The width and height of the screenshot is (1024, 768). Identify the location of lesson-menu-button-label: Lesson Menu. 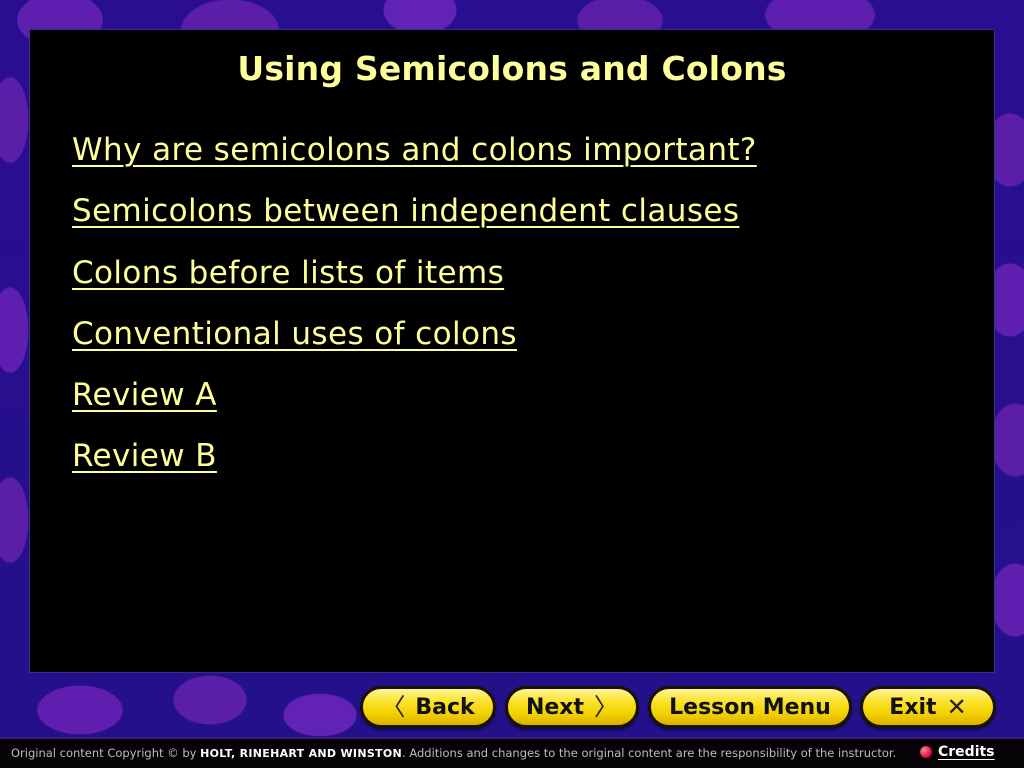
(750, 707).